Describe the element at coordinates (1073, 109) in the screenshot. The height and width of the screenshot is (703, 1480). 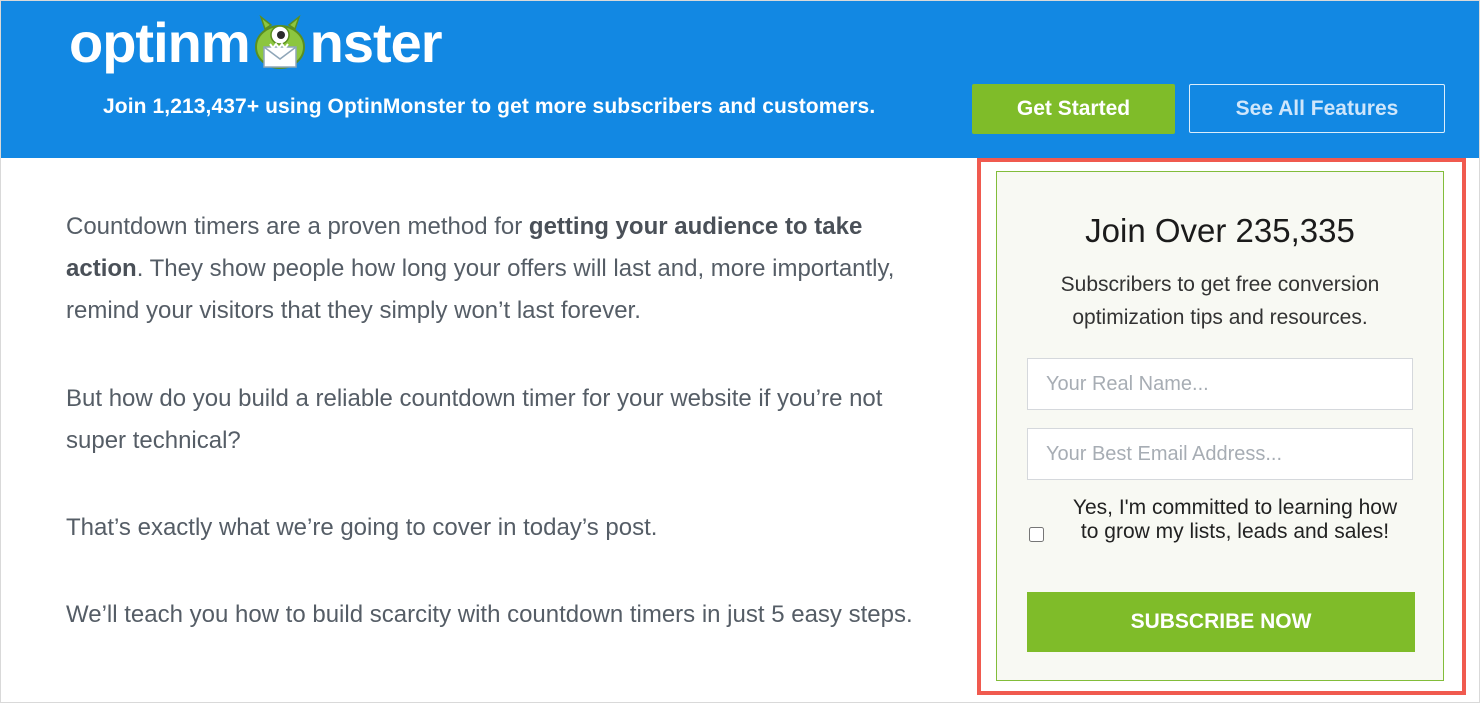
I see `get-started-button: Get Started` at that location.